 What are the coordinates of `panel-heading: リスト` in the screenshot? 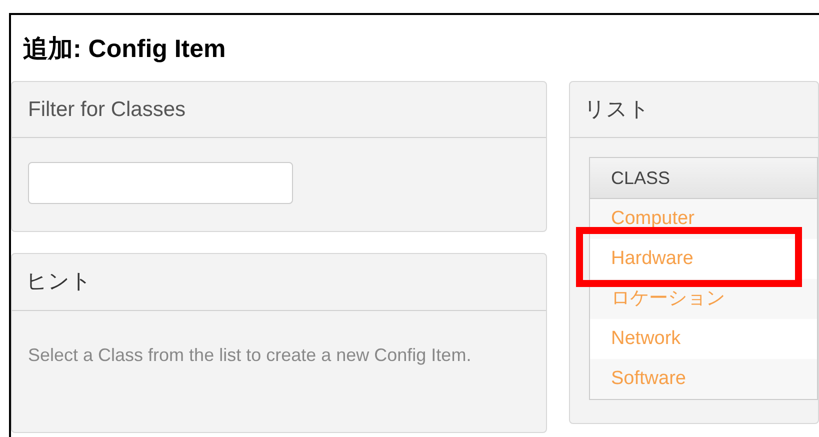 It's located at (617, 109).